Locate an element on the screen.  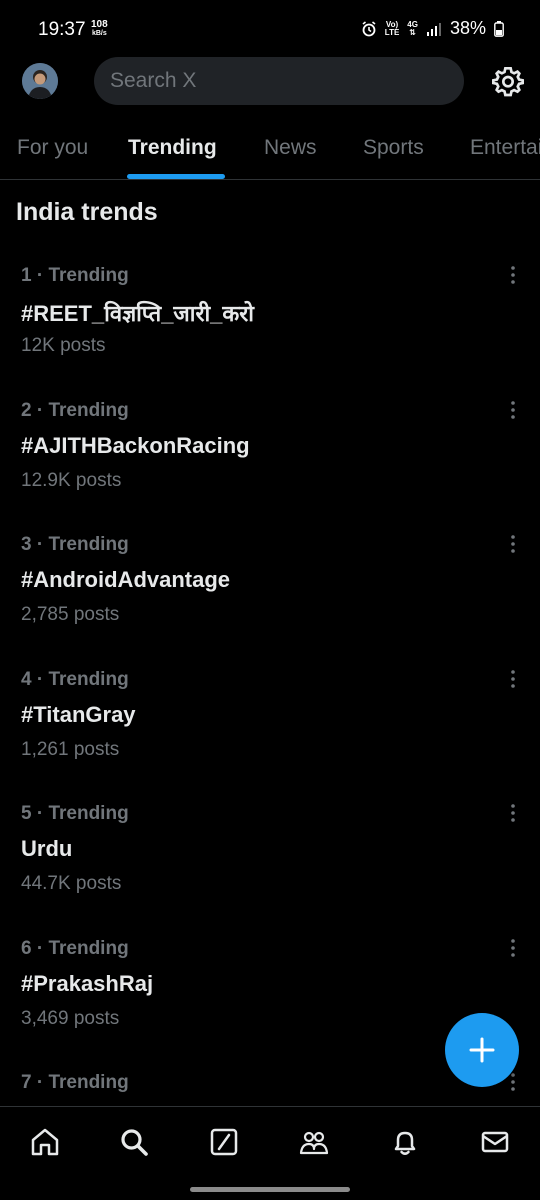
gesture-bar is located at coordinates (270, 1189).